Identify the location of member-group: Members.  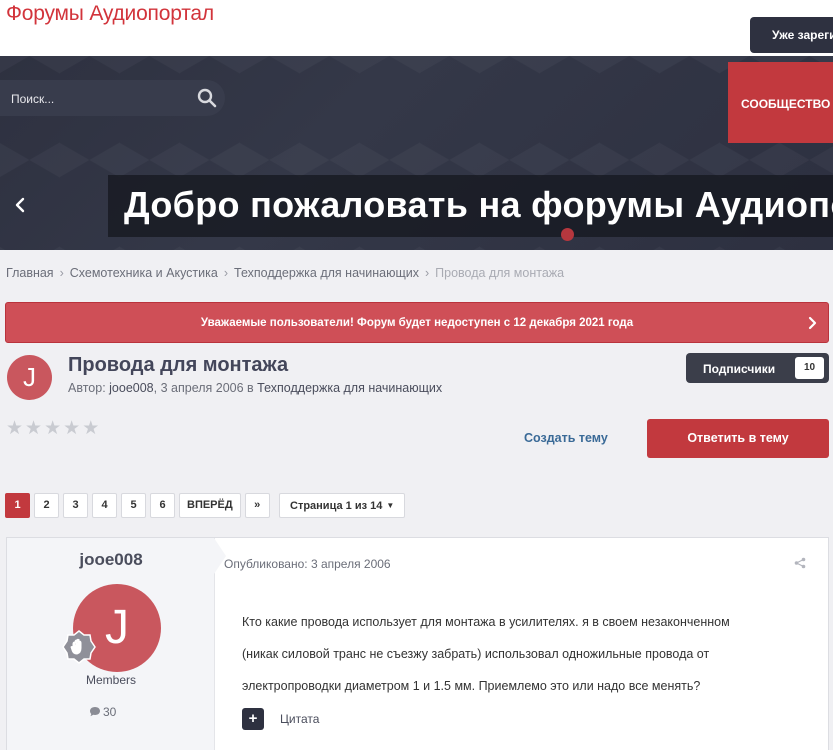
(110, 680).